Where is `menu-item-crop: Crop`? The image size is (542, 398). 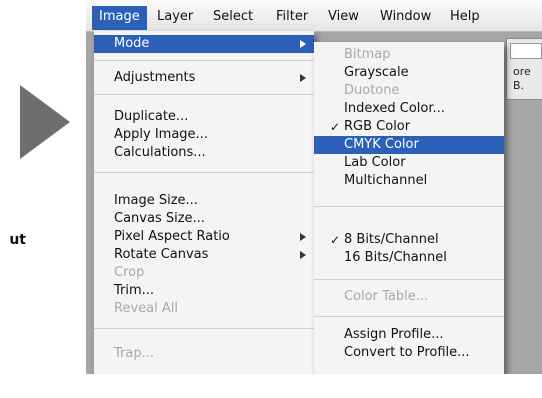
menu-item-crop: Crop is located at coordinates (129, 272).